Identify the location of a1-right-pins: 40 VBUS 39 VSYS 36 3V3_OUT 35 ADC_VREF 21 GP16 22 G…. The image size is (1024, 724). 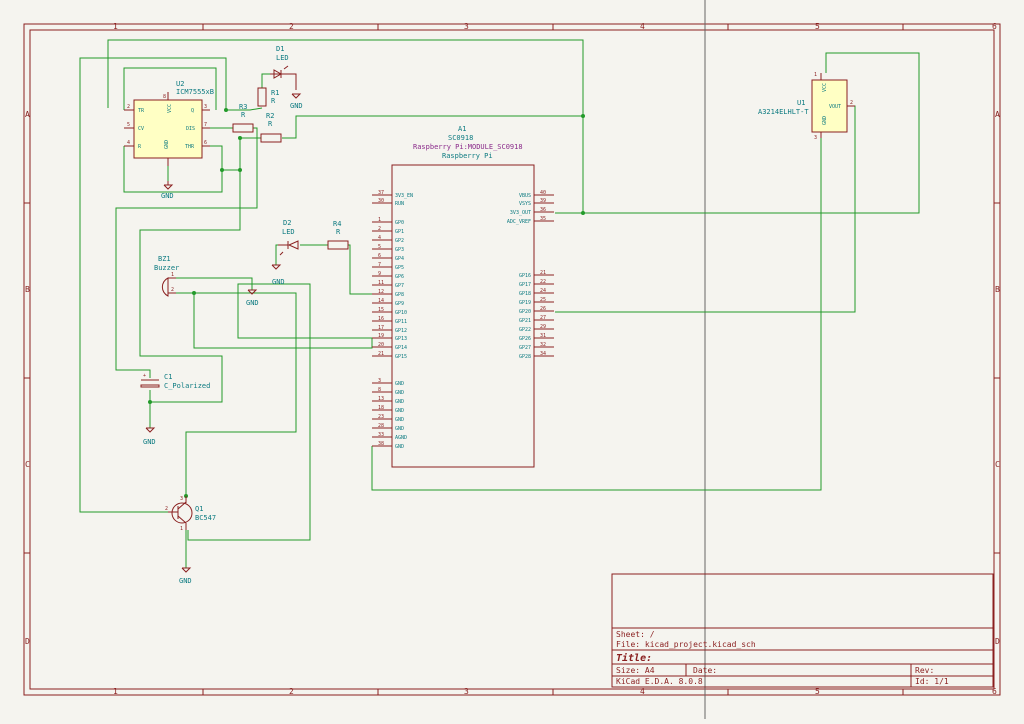
(530, 275).